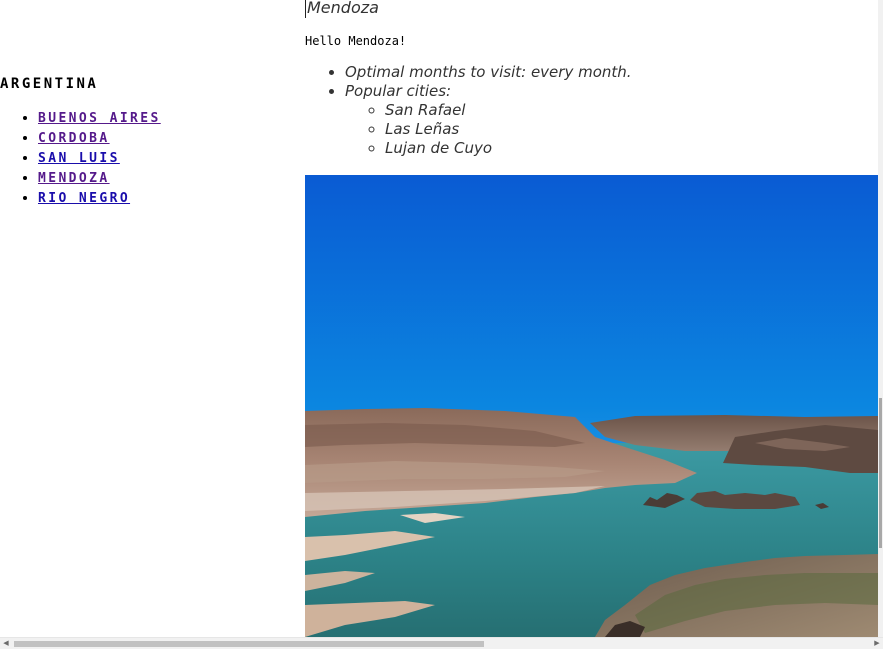  What do you see at coordinates (877, 643) in the screenshot?
I see `right-arrow-icon: ▶` at bounding box center [877, 643].